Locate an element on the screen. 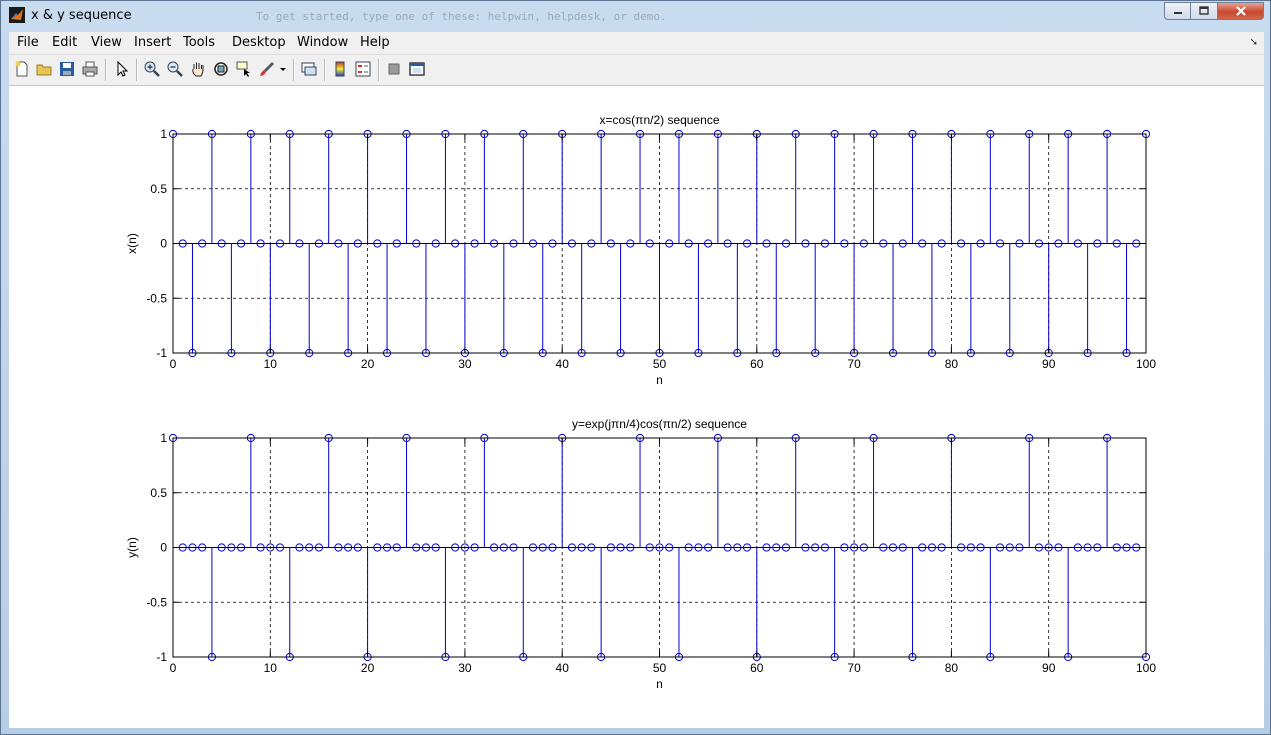 The image size is (1271, 735). brush-dropdown-icon is located at coordinates (283, 69).